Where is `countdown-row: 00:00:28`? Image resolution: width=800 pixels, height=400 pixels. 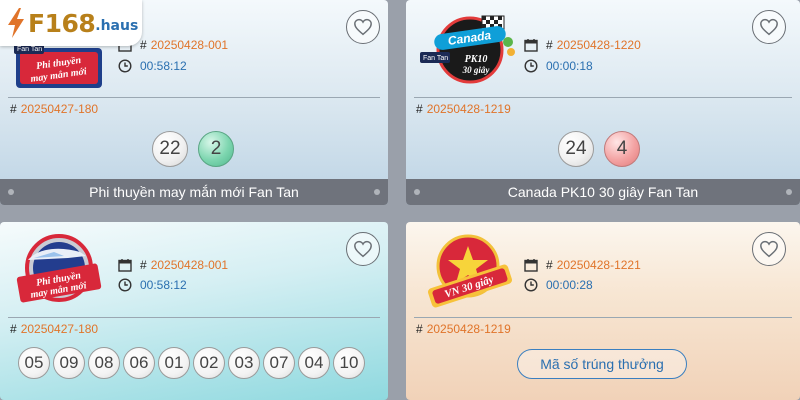 countdown-row: 00:00:28 is located at coordinates (558, 285).